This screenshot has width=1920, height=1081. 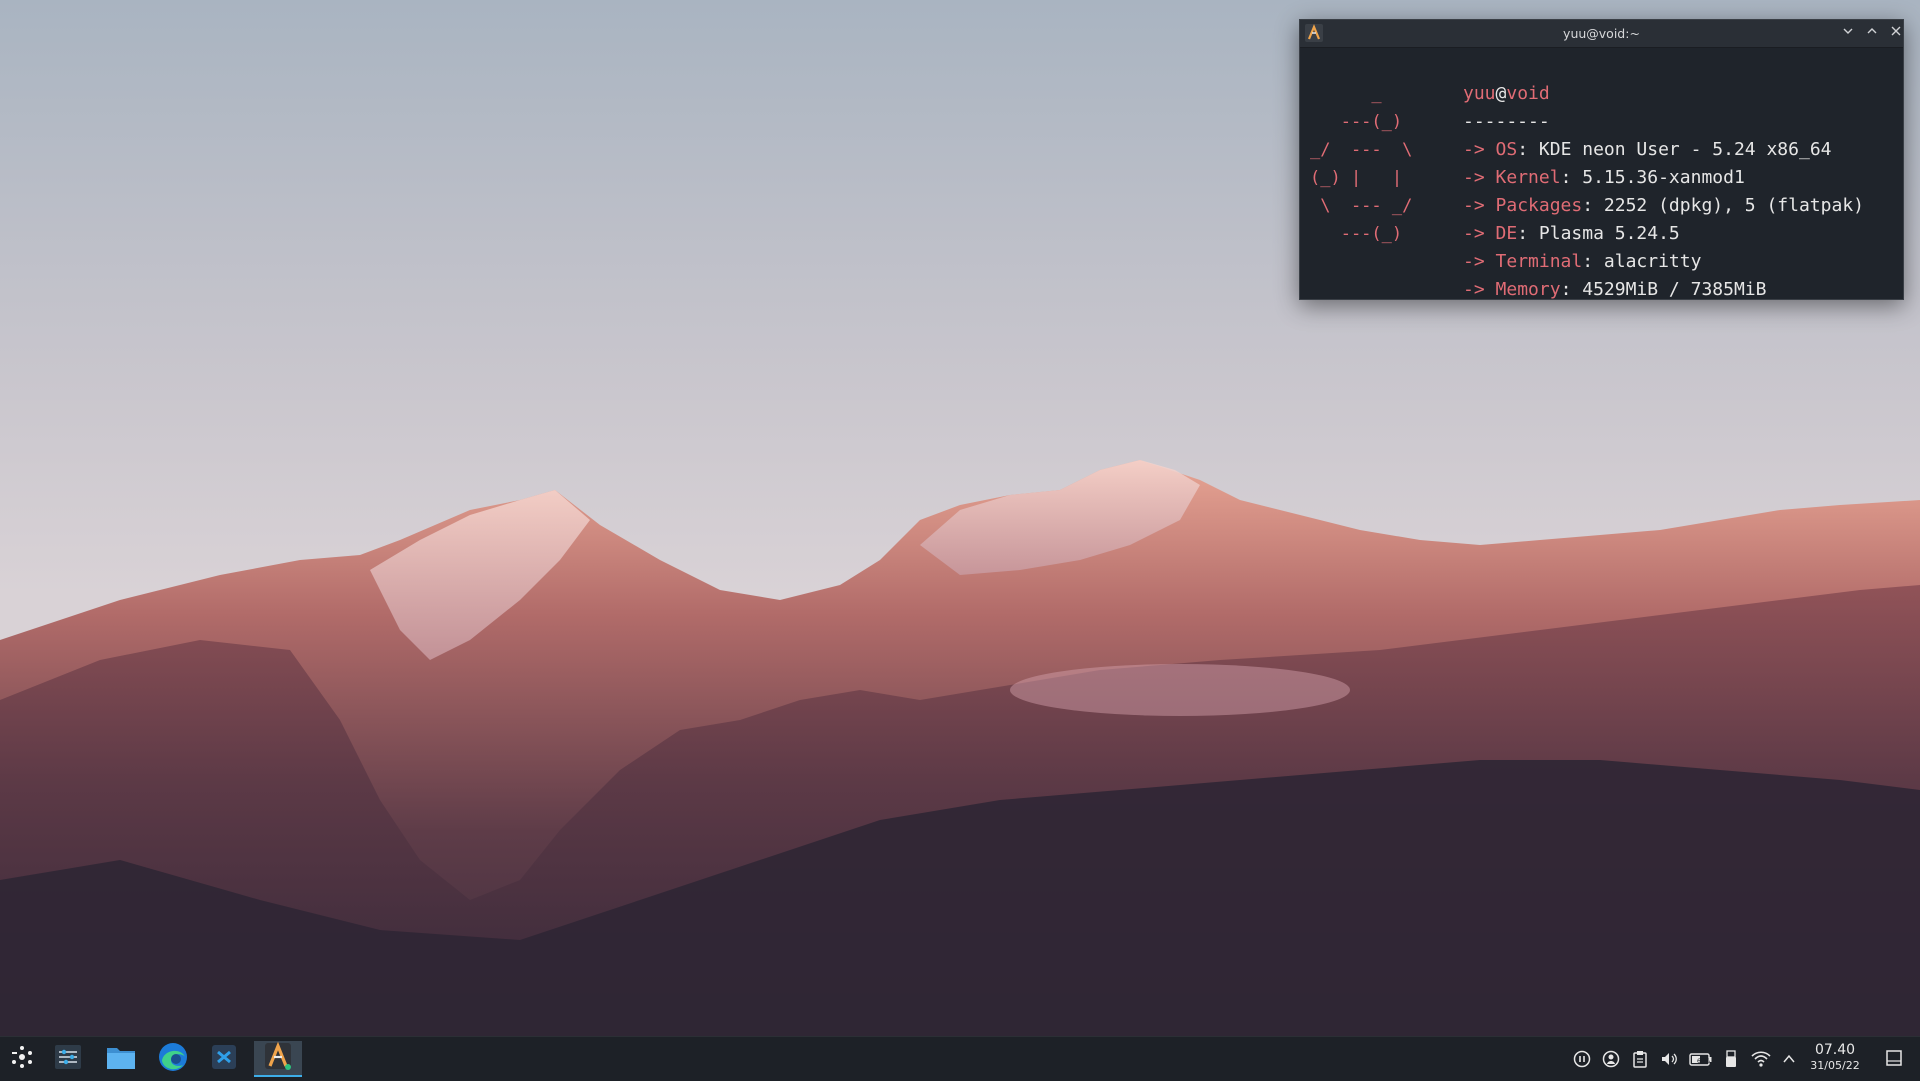 What do you see at coordinates (1506, 149) in the screenshot?
I see `info-key: OS` at bounding box center [1506, 149].